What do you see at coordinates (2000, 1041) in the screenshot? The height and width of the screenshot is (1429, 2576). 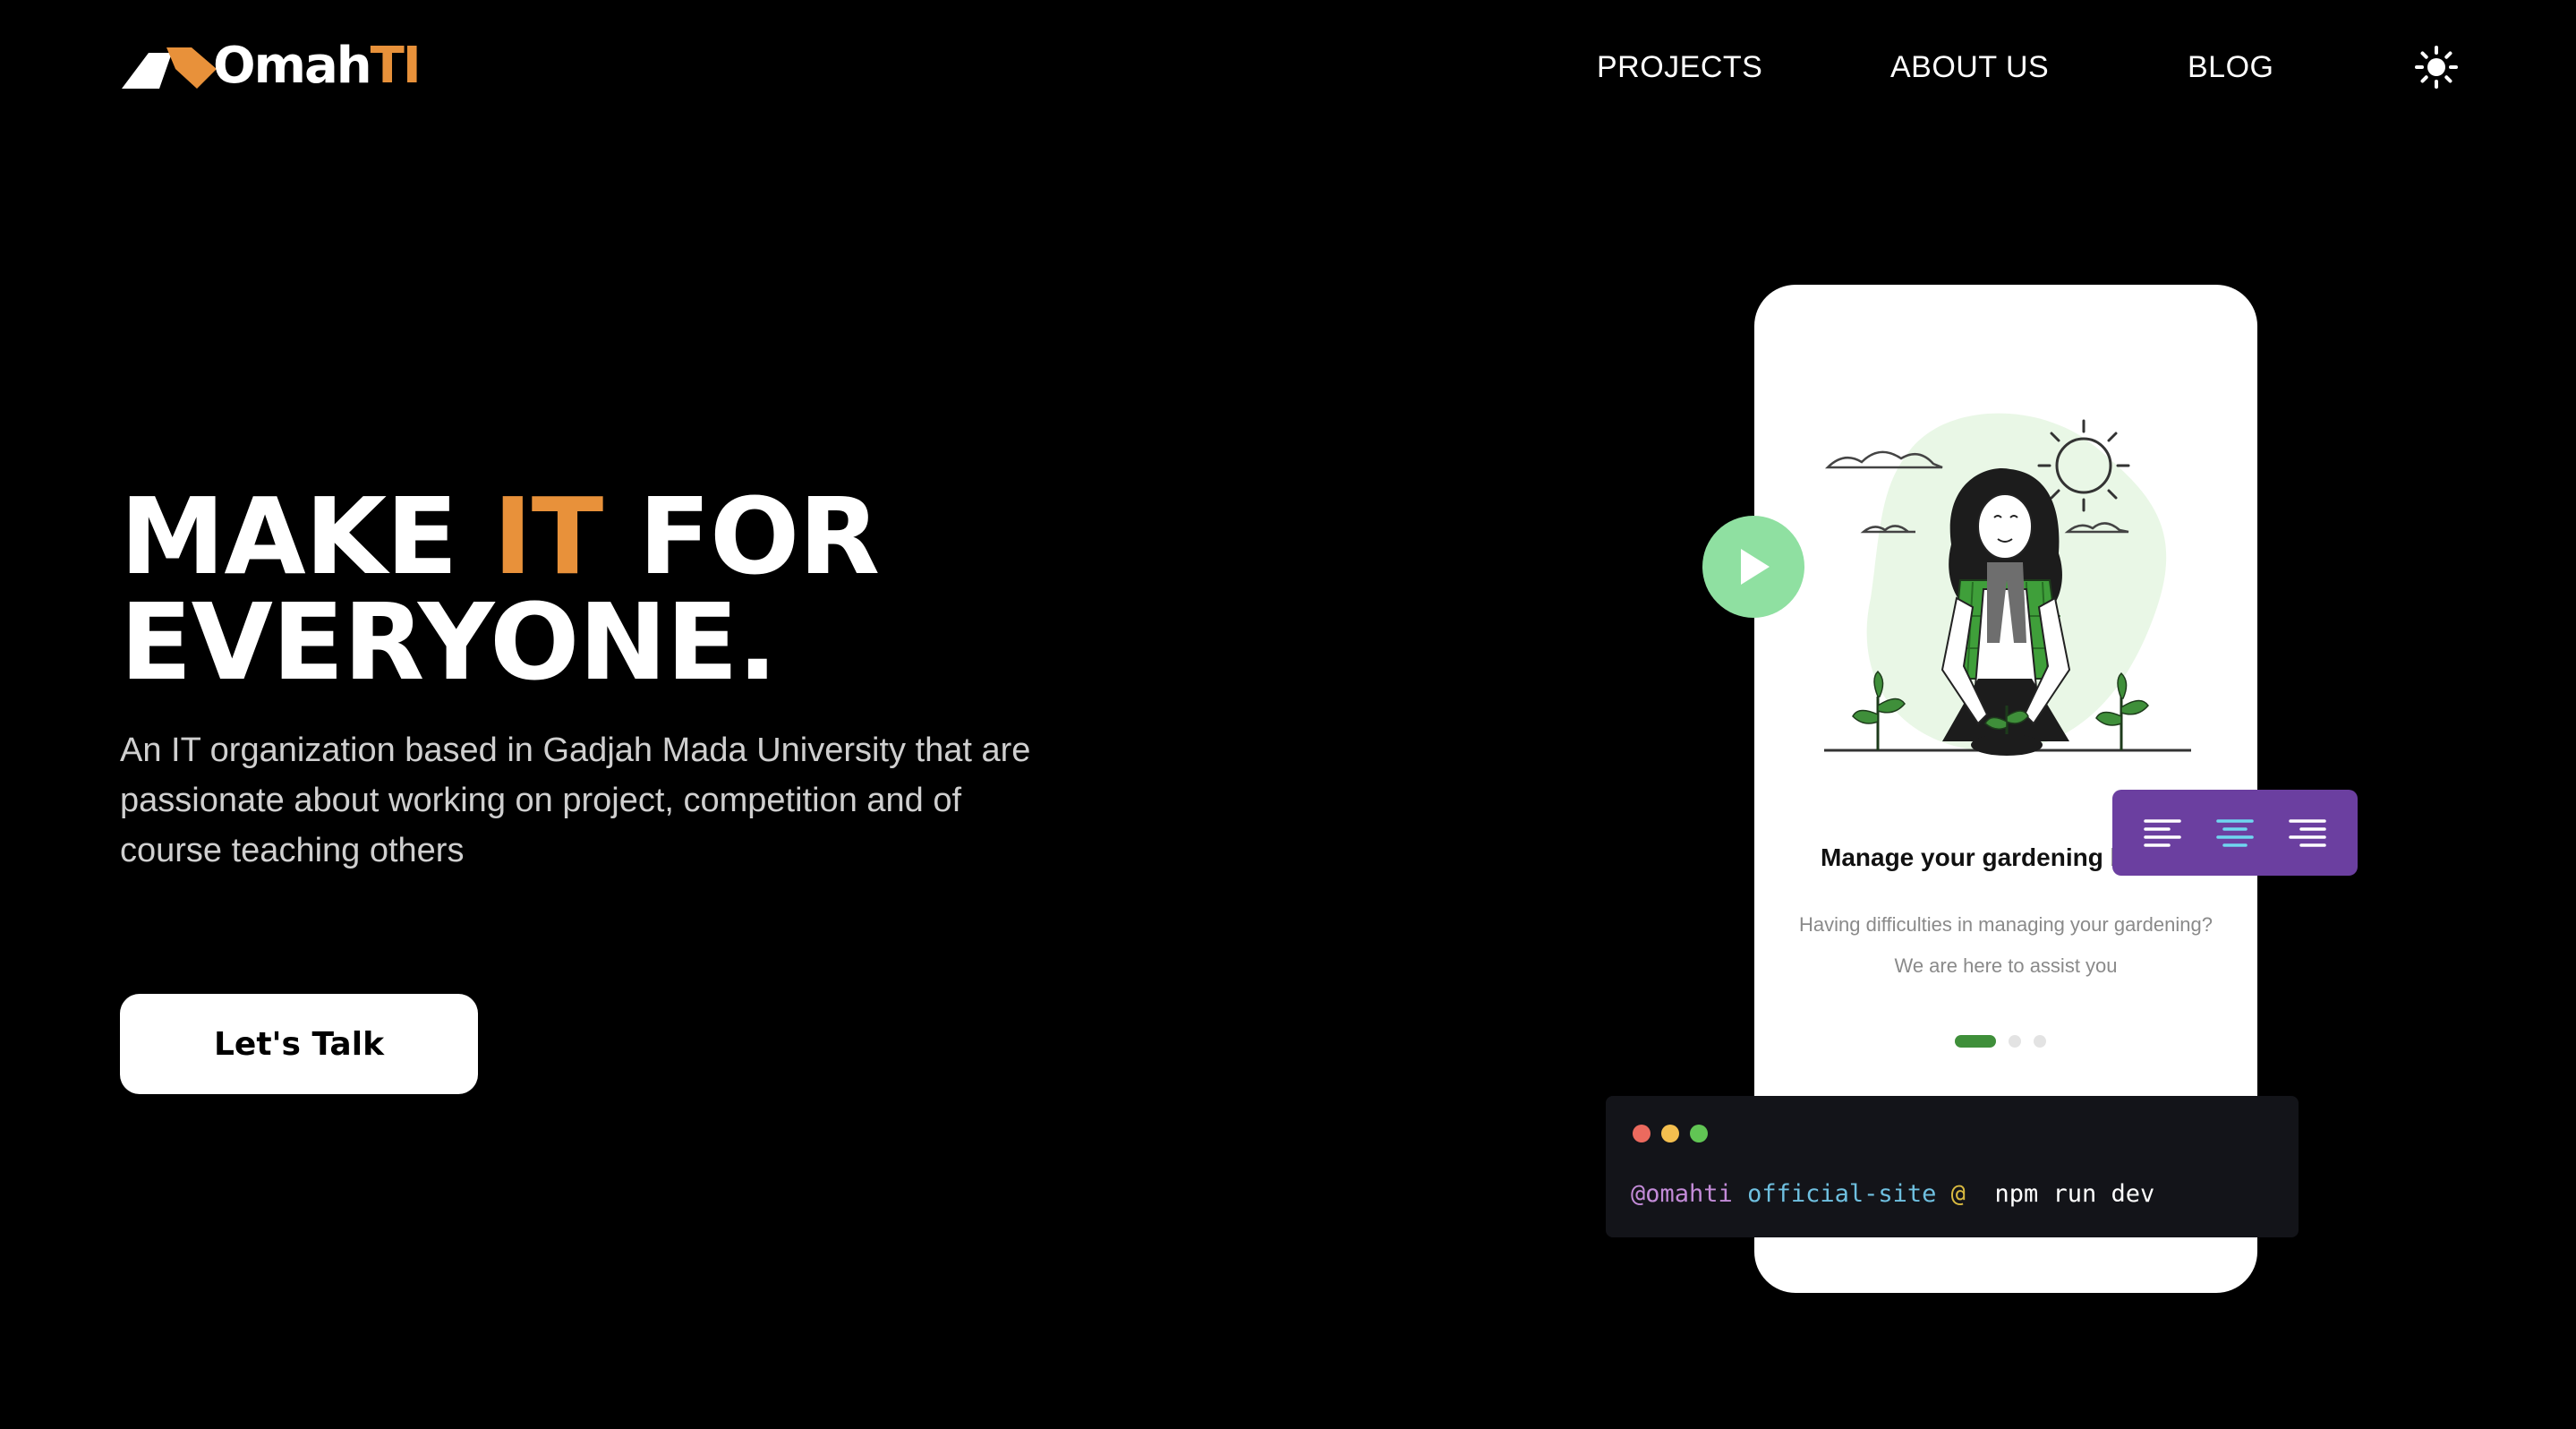 I see `carousel-pager` at bounding box center [2000, 1041].